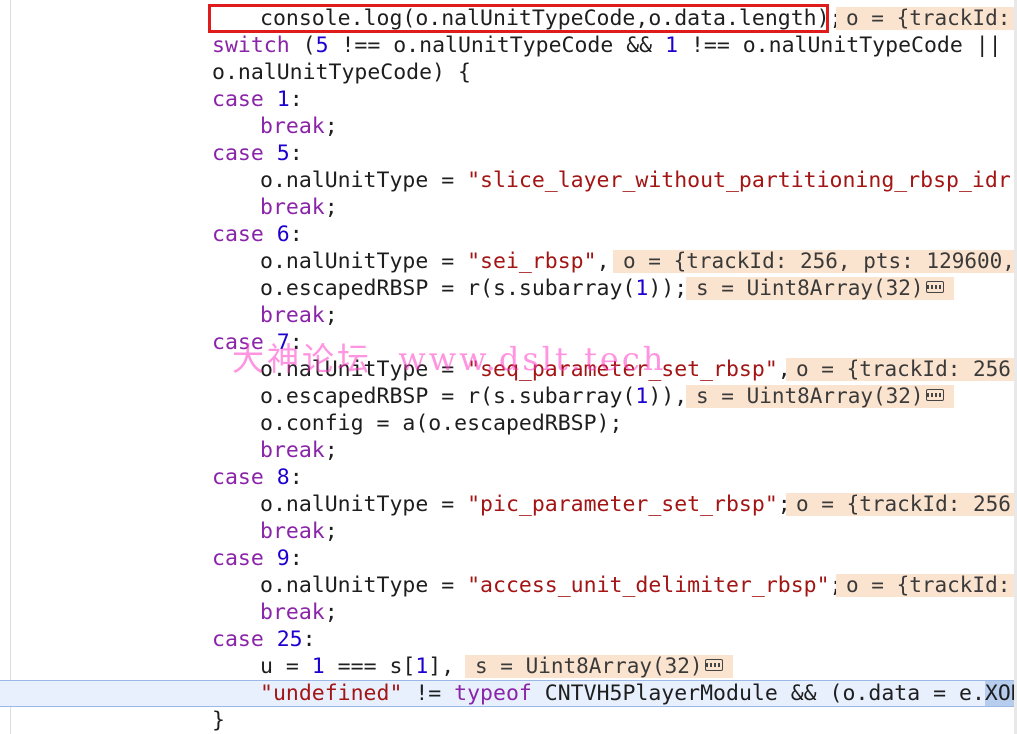 The width and height of the screenshot is (1017, 734). I want to click on code-text: case 25:, so click(264, 639).